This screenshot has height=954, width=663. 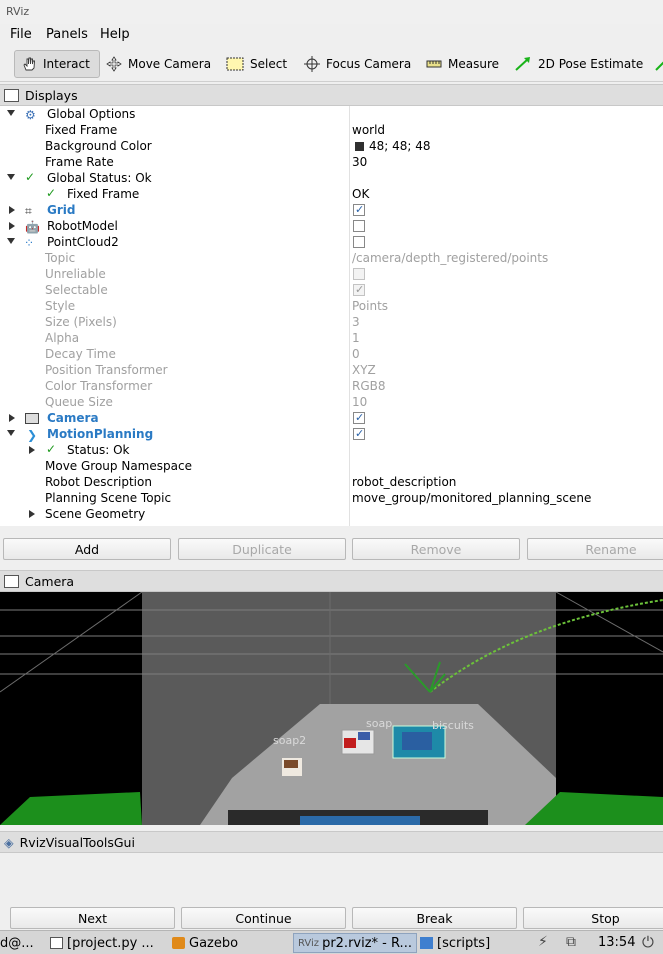 I want to click on robotmodel-checkbox, so click(x=359, y=226).